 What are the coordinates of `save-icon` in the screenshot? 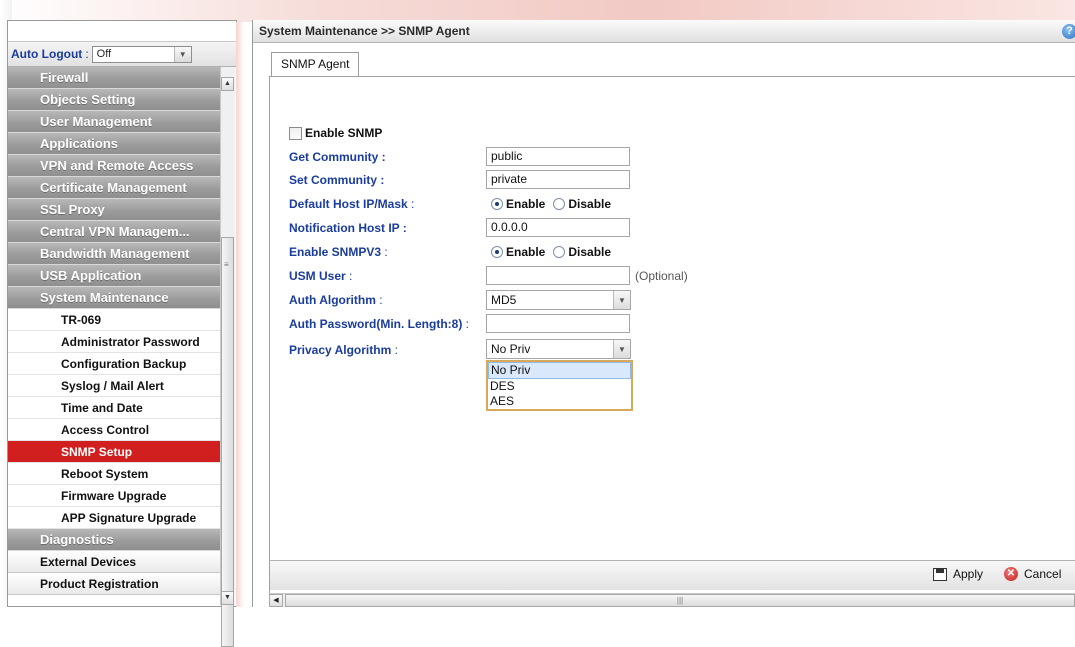 It's located at (940, 574).